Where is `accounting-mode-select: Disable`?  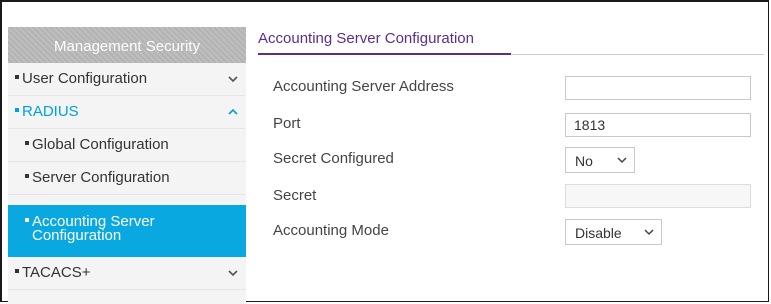
accounting-mode-select: Disable is located at coordinates (613, 232).